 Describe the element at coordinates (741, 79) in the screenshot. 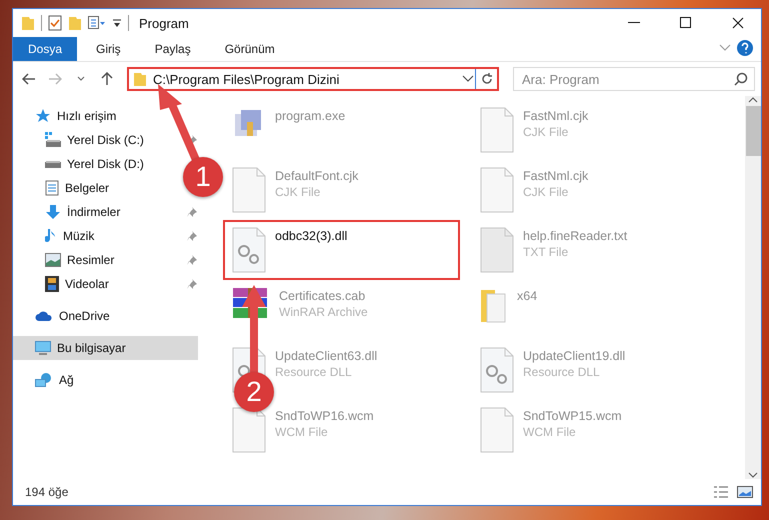

I see `search-icon` at that location.